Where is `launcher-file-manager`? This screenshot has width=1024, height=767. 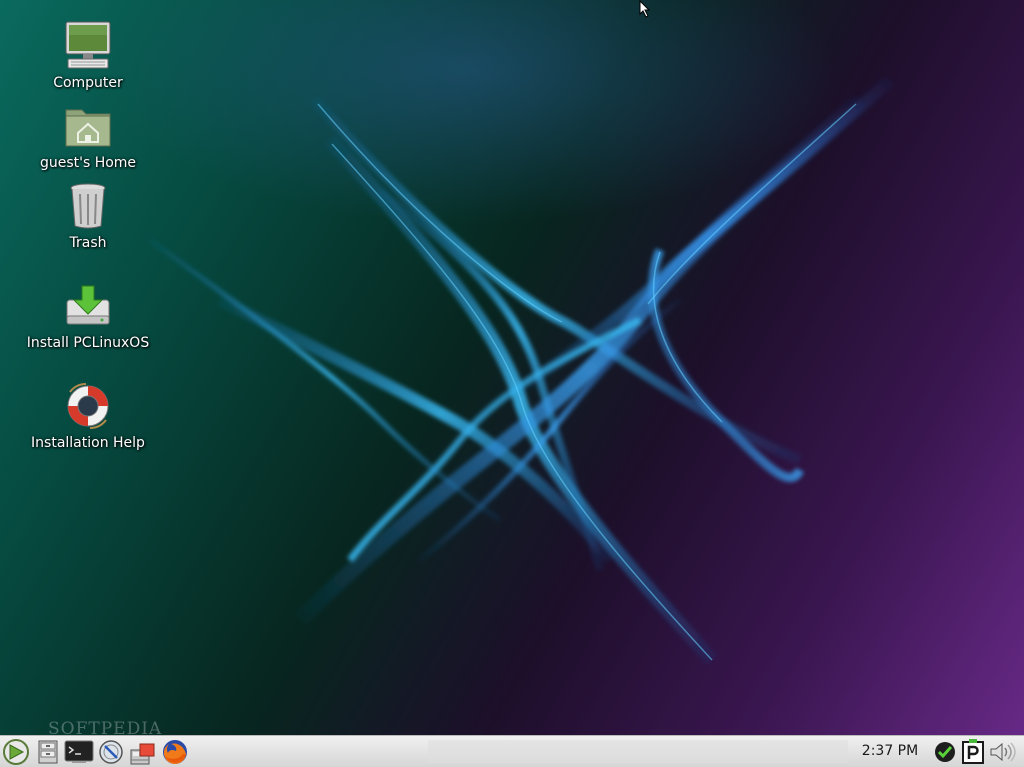 launcher-file-manager is located at coordinates (48, 751).